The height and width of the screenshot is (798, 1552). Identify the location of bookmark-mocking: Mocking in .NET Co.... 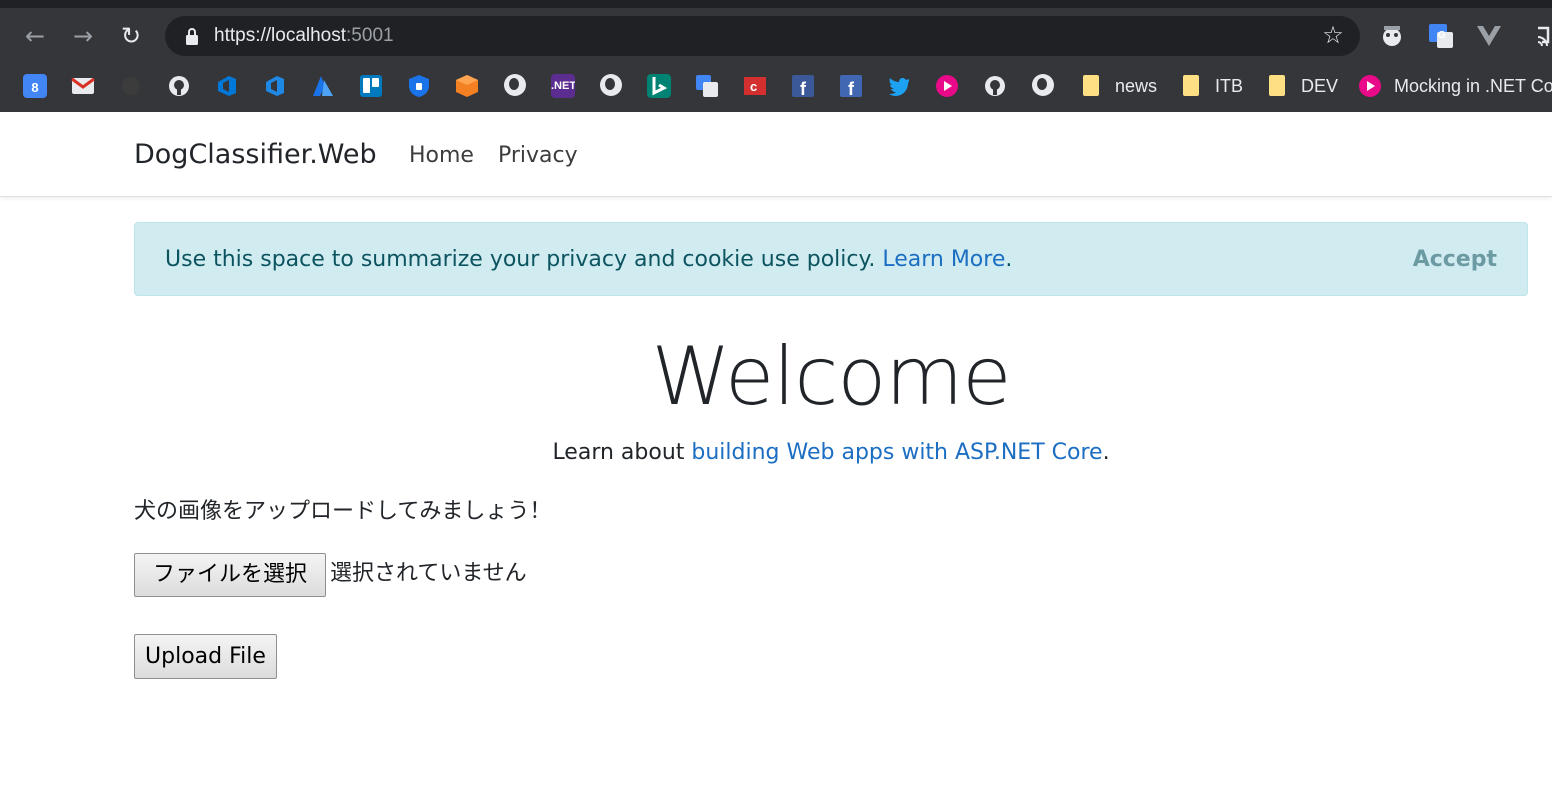
(1473, 86).